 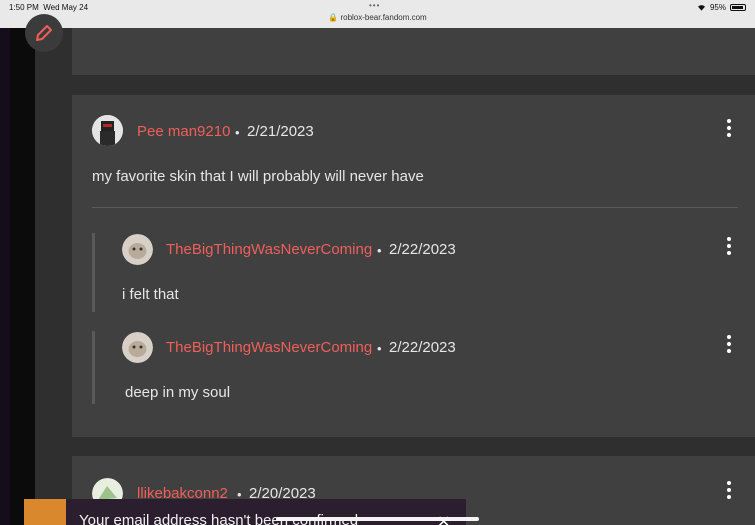 I want to click on pencil-icon, so click(x=44, y=33).